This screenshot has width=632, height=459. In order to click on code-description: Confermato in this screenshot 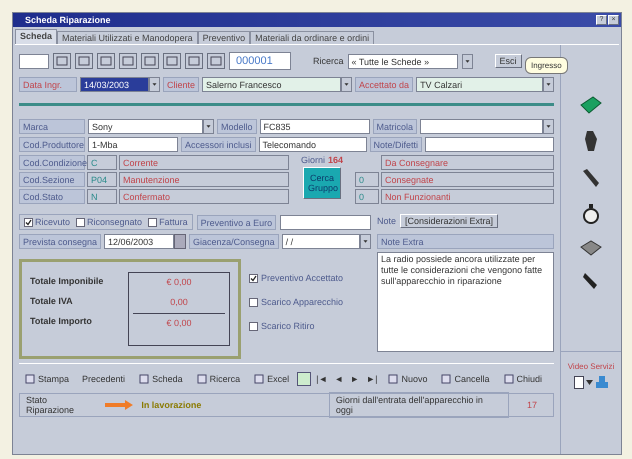, I will do `click(204, 196)`.